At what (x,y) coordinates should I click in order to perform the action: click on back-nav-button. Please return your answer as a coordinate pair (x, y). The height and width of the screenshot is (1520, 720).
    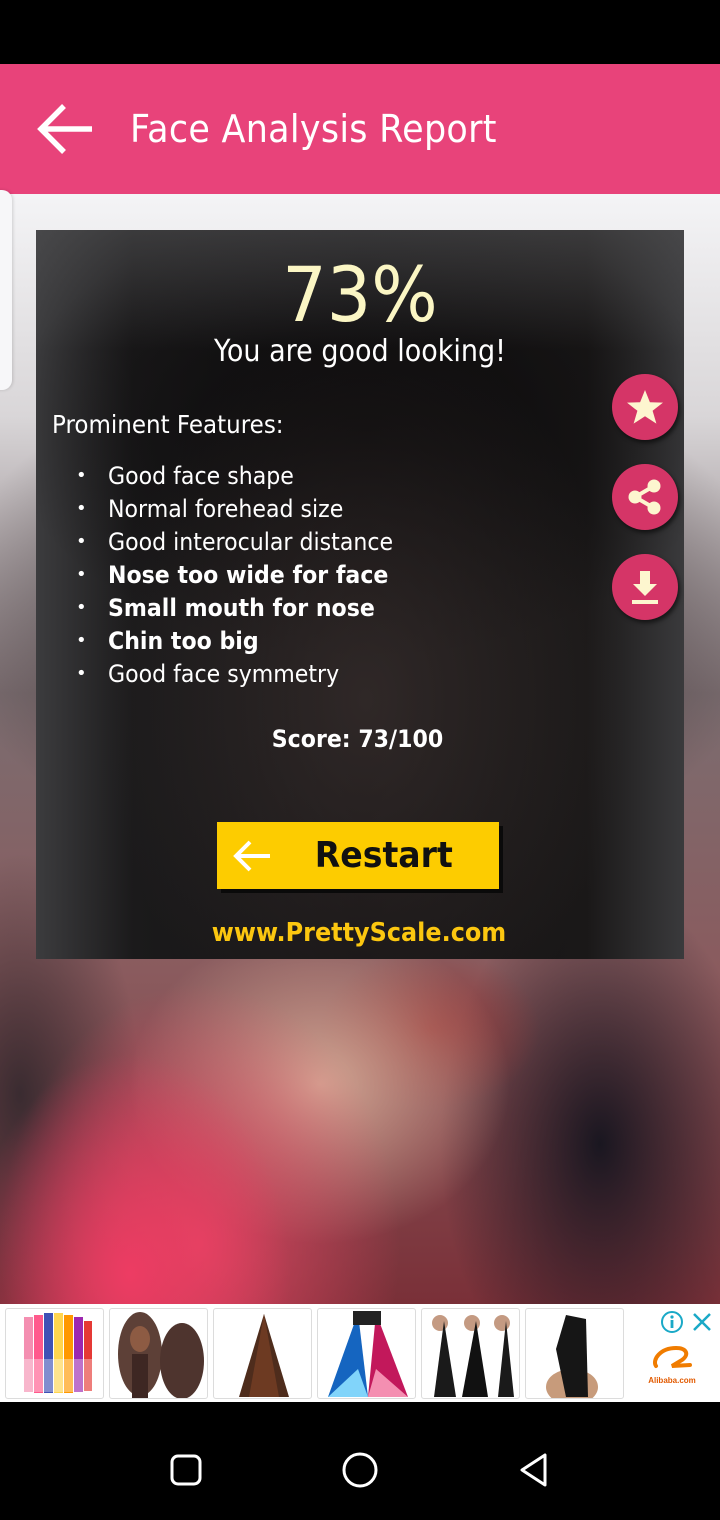
    Looking at the image, I should click on (534, 1470).